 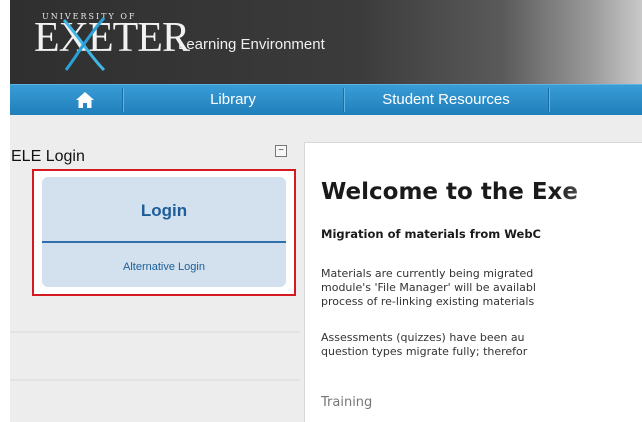 What do you see at coordinates (112, 38) in the screenshot?
I see `logo-wordmark: EXETER` at bounding box center [112, 38].